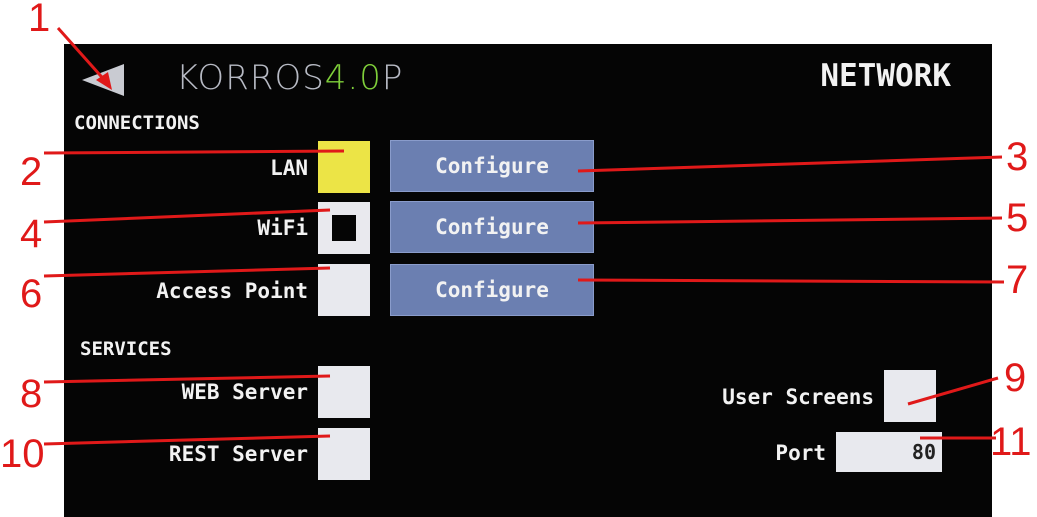 The width and height of the screenshot is (1037, 517). I want to click on web-server-label: WEB Server, so click(244, 392).